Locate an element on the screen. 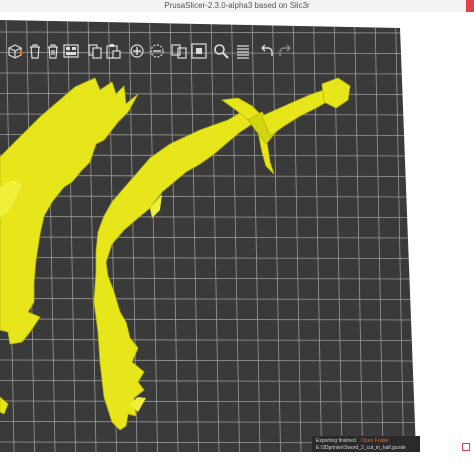 This screenshot has width=474, height=474. status-area is located at coordinates (237, 463).